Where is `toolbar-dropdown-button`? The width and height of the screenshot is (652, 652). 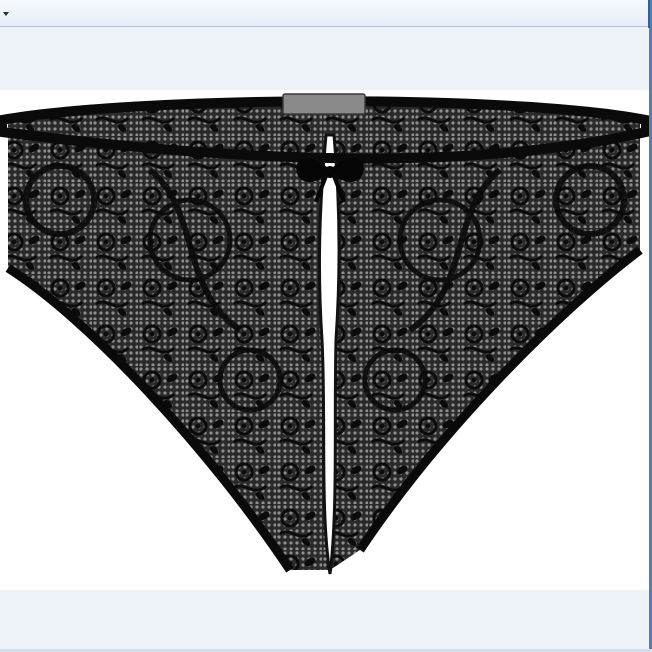
toolbar-dropdown-button is located at coordinates (6, 14).